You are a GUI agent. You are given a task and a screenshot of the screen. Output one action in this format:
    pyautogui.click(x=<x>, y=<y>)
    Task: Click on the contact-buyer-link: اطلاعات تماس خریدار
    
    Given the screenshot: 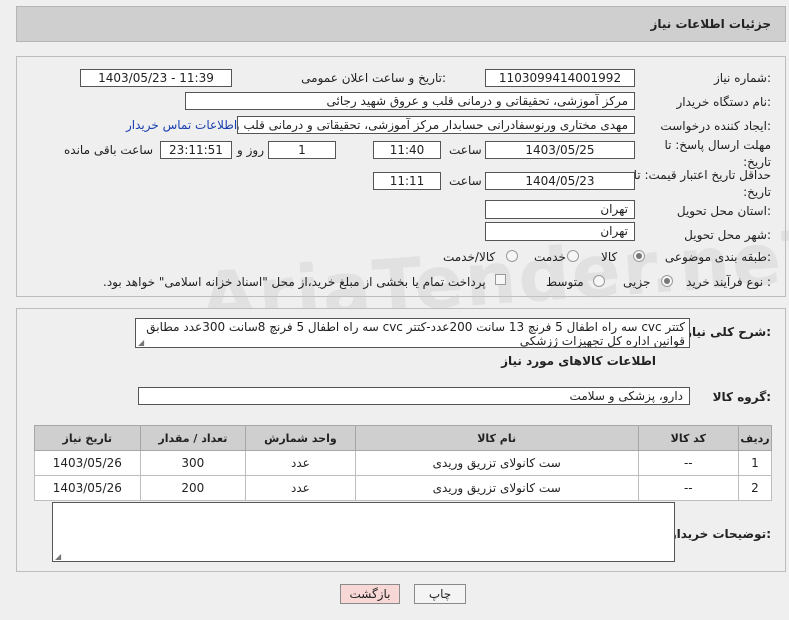 What is the action you would take?
    pyautogui.click(x=181, y=125)
    